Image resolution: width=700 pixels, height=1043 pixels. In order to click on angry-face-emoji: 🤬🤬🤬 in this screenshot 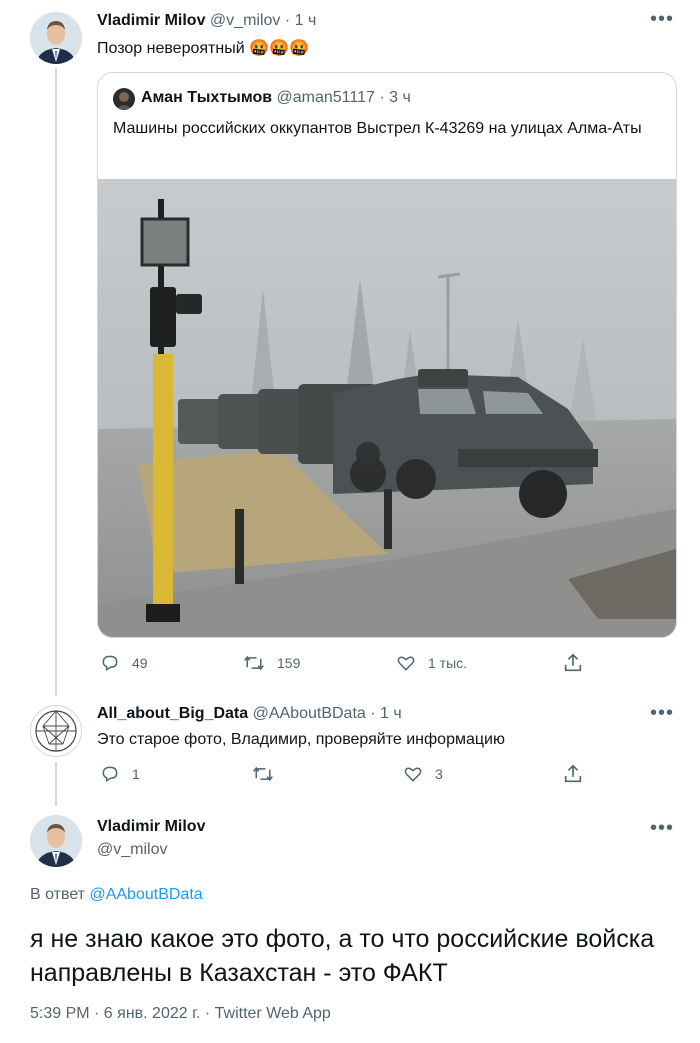, I will do `click(279, 48)`.